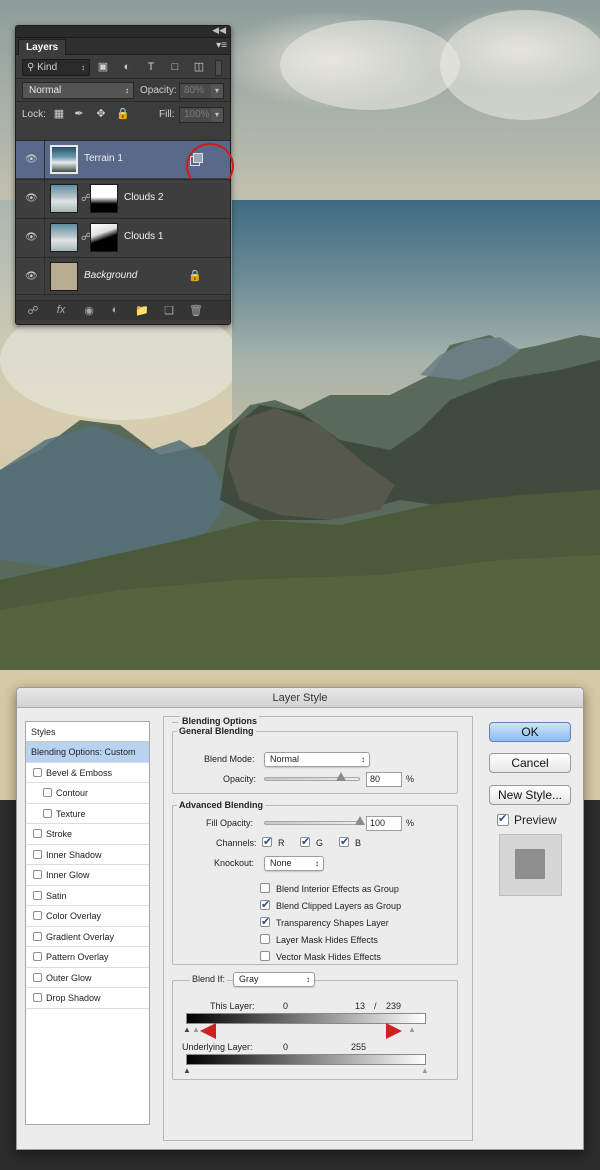 The image size is (600, 1170). I want to click on panel-title-bar: ◀◀, so click(123, 31).